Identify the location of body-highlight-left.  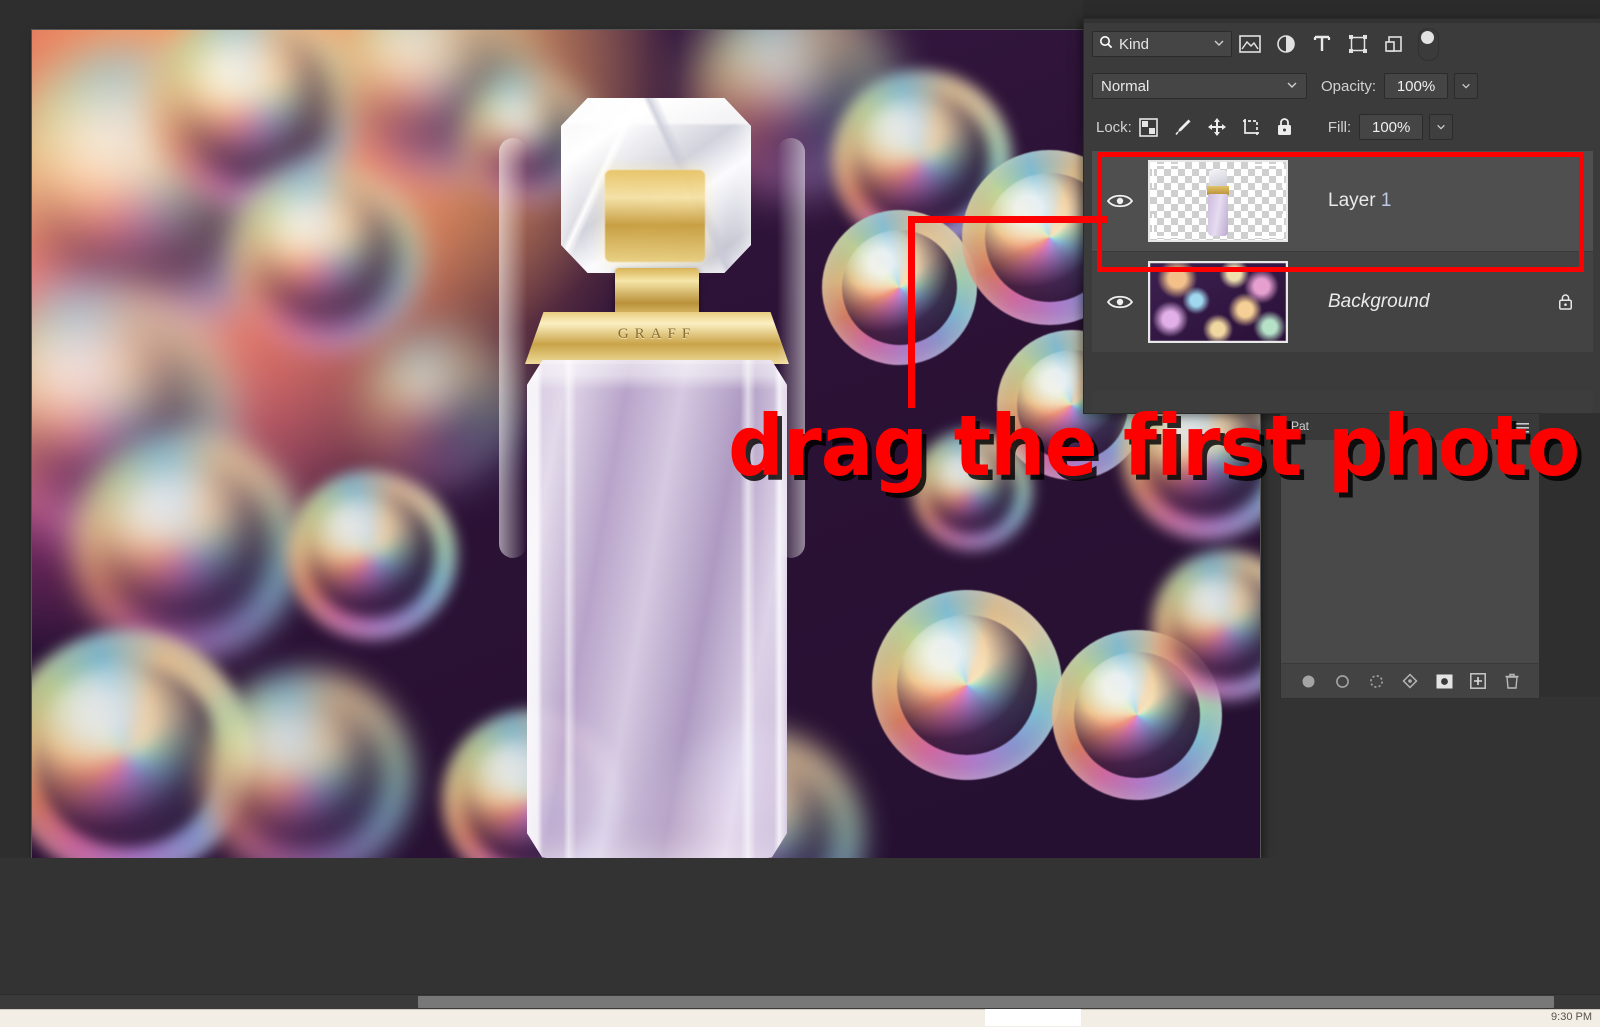
(513, 348).